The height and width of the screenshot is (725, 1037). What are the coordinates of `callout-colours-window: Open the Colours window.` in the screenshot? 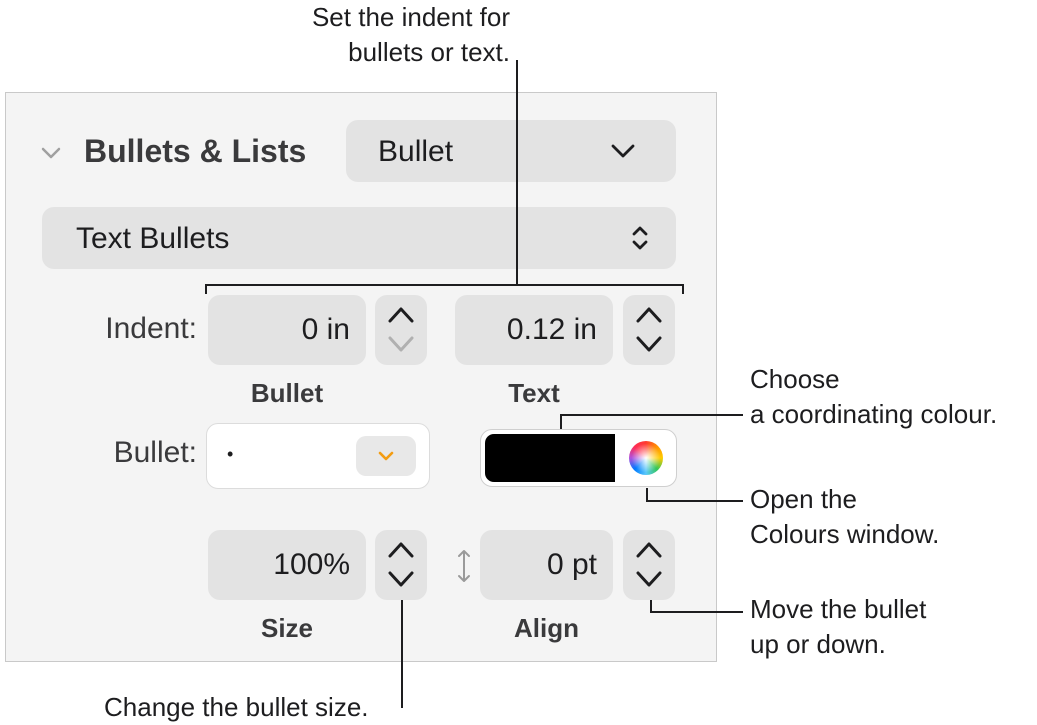 It's located at (845, 516).